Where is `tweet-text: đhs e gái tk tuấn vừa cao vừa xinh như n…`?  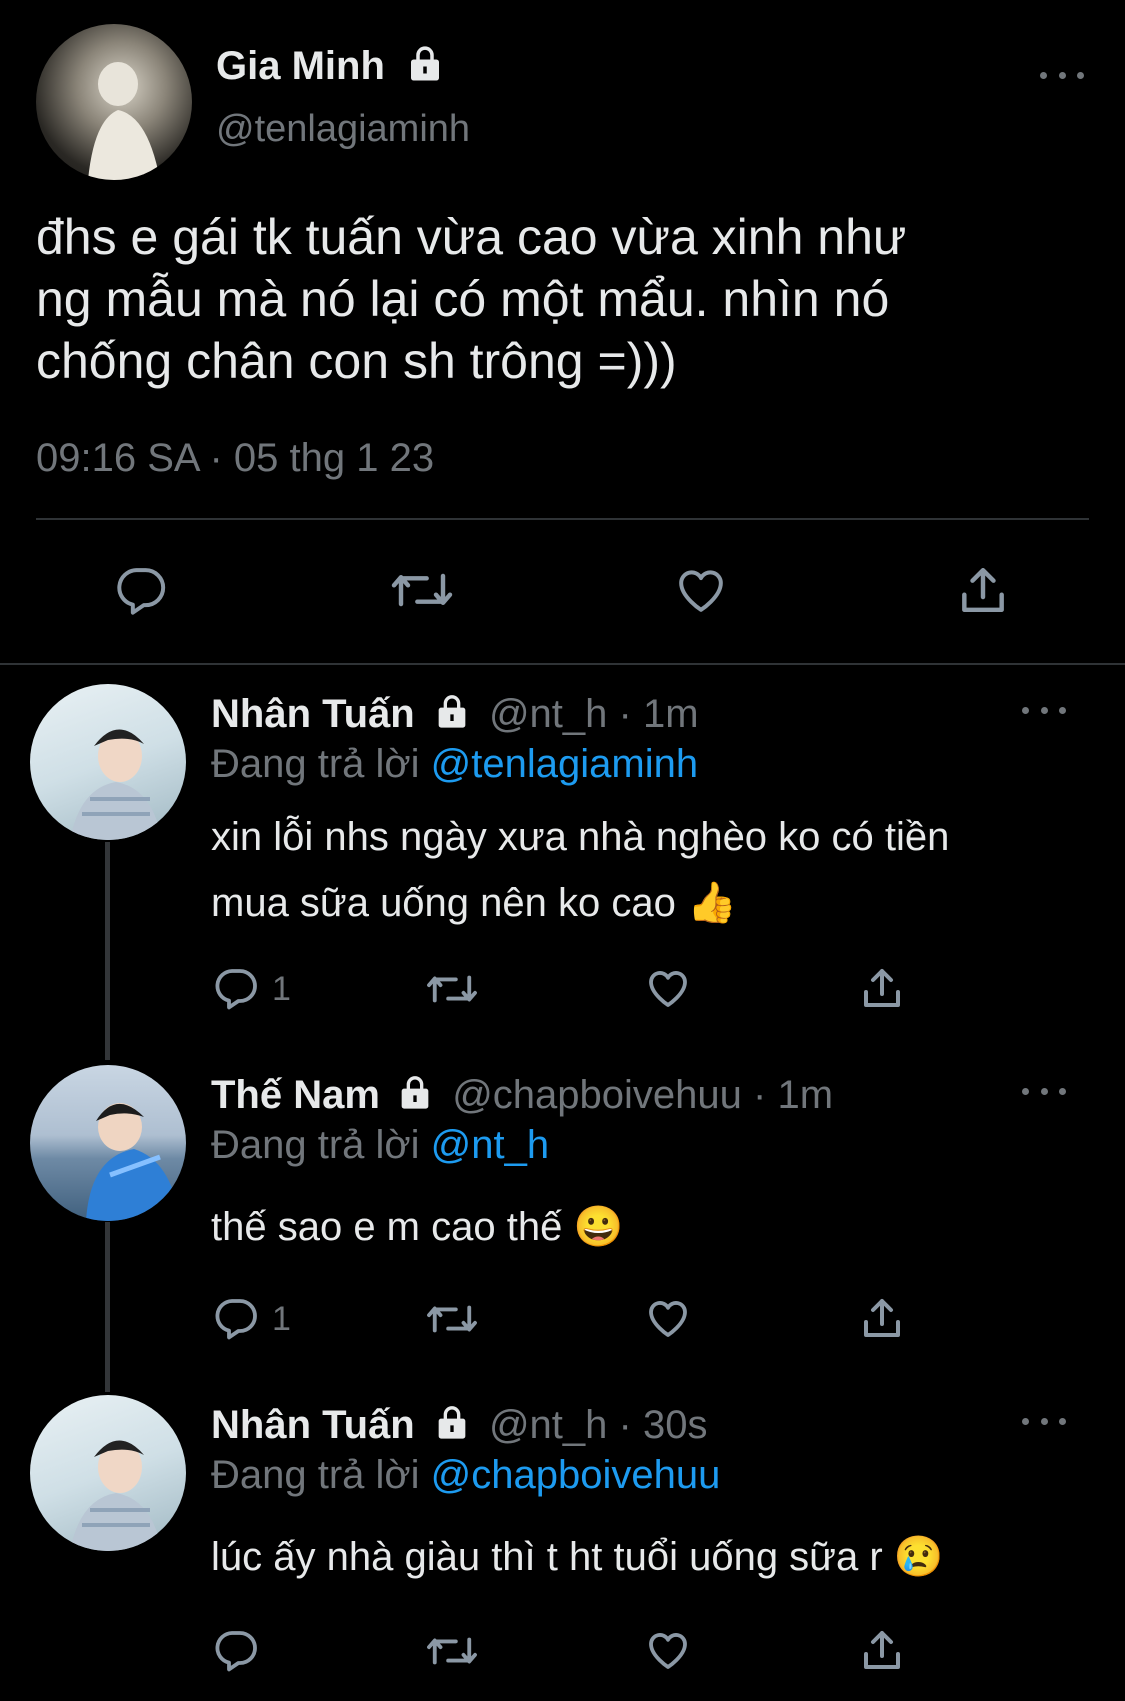
tweet-text: đhs e gái tk tuấn vừa cao vừa xinh như n… is located at coordinates (471, 299).